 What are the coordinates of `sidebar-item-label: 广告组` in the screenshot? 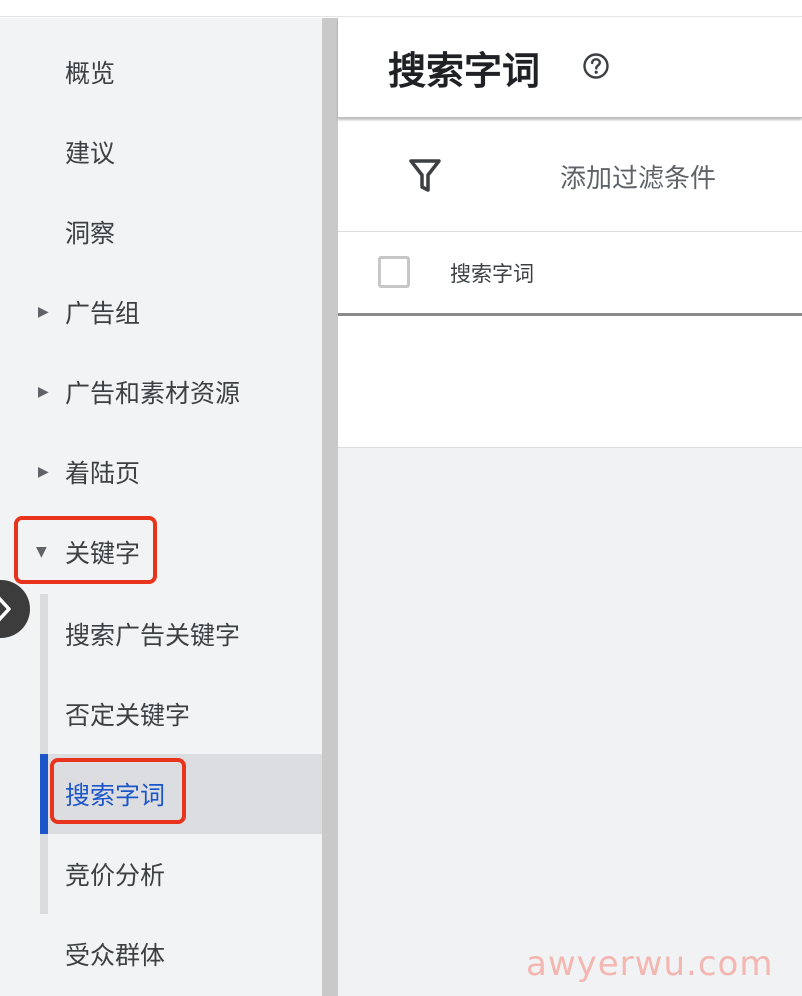 It's located at (103, 313).